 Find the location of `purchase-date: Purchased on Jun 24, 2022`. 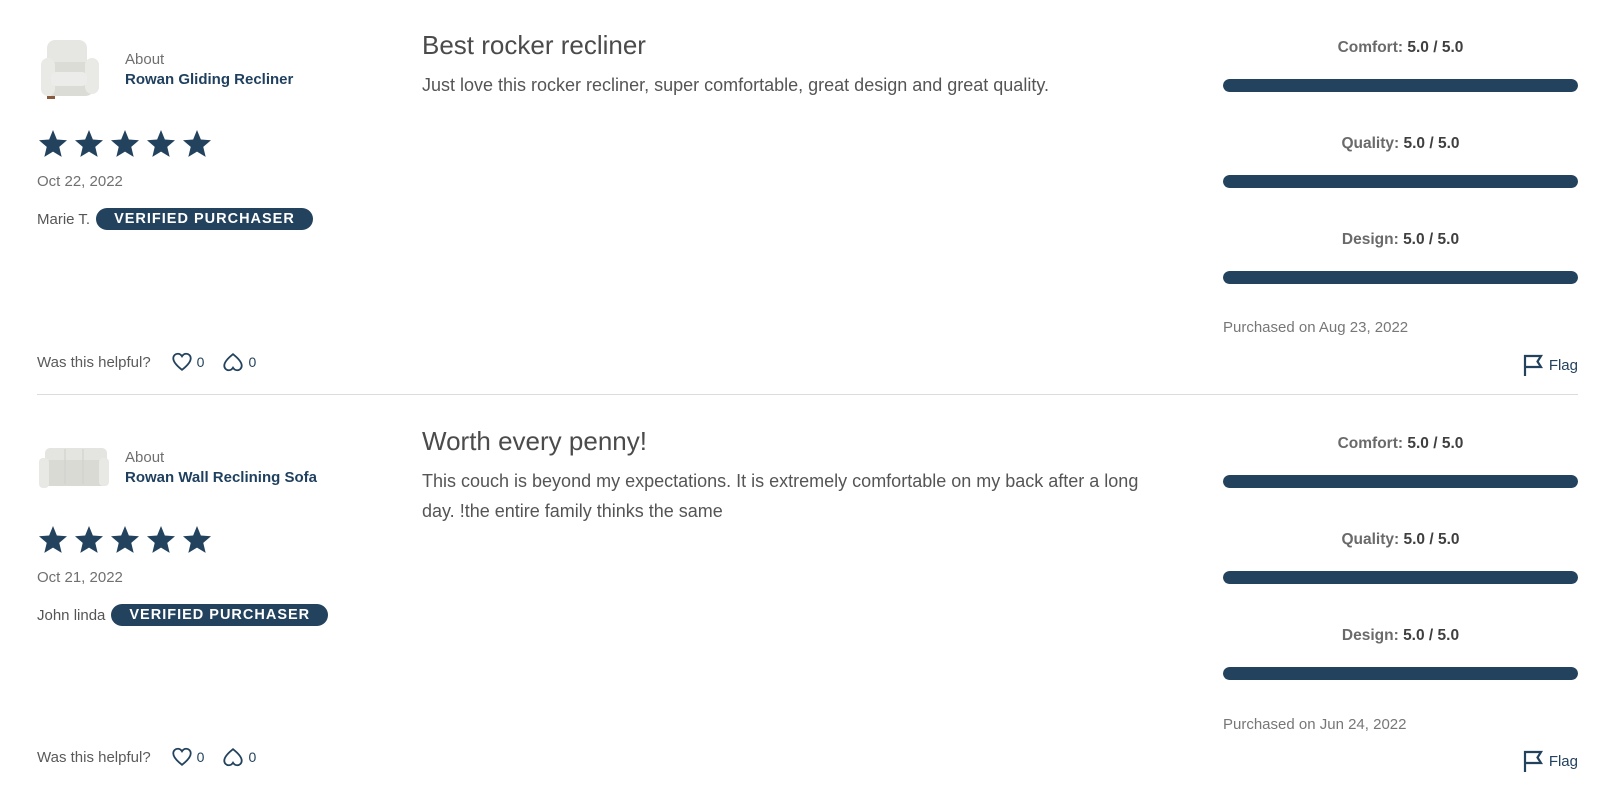

purchase-date: Purchased on Jun 24, 2022 is located at coordinates (1315, 724).